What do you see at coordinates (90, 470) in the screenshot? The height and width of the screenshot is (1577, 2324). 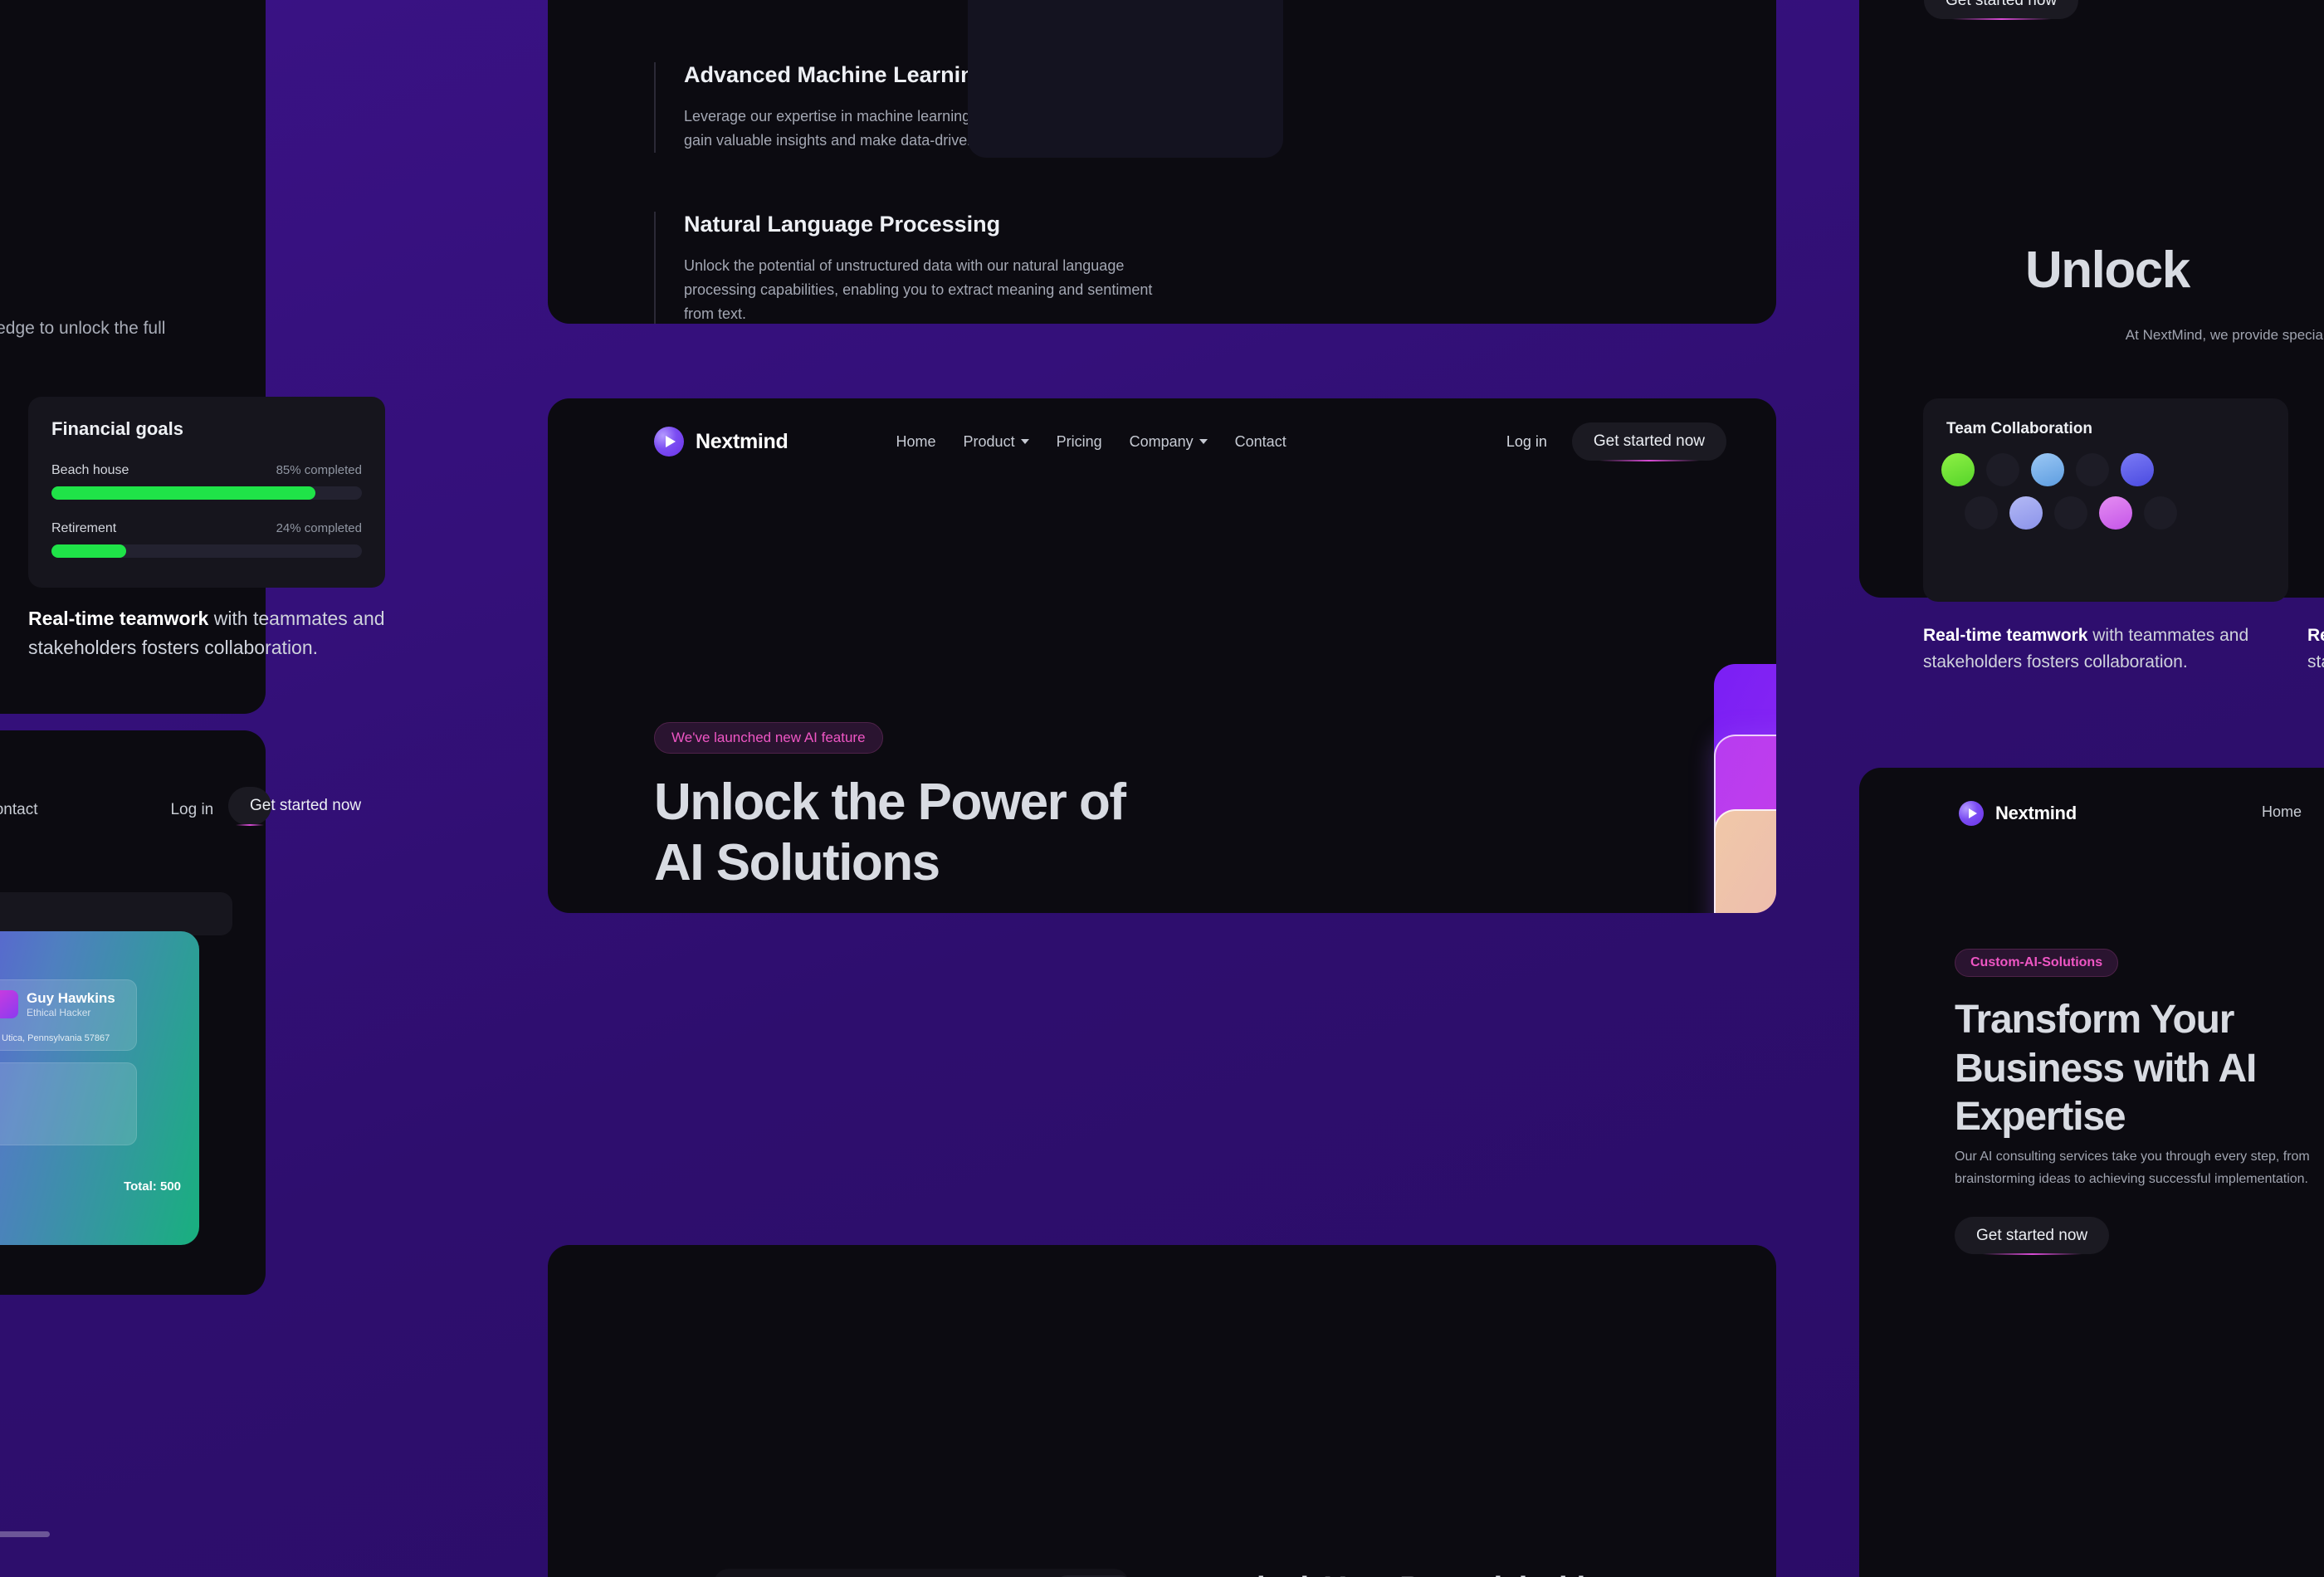 I see `goal-name: Beach house` at bounding box center [90, 470].